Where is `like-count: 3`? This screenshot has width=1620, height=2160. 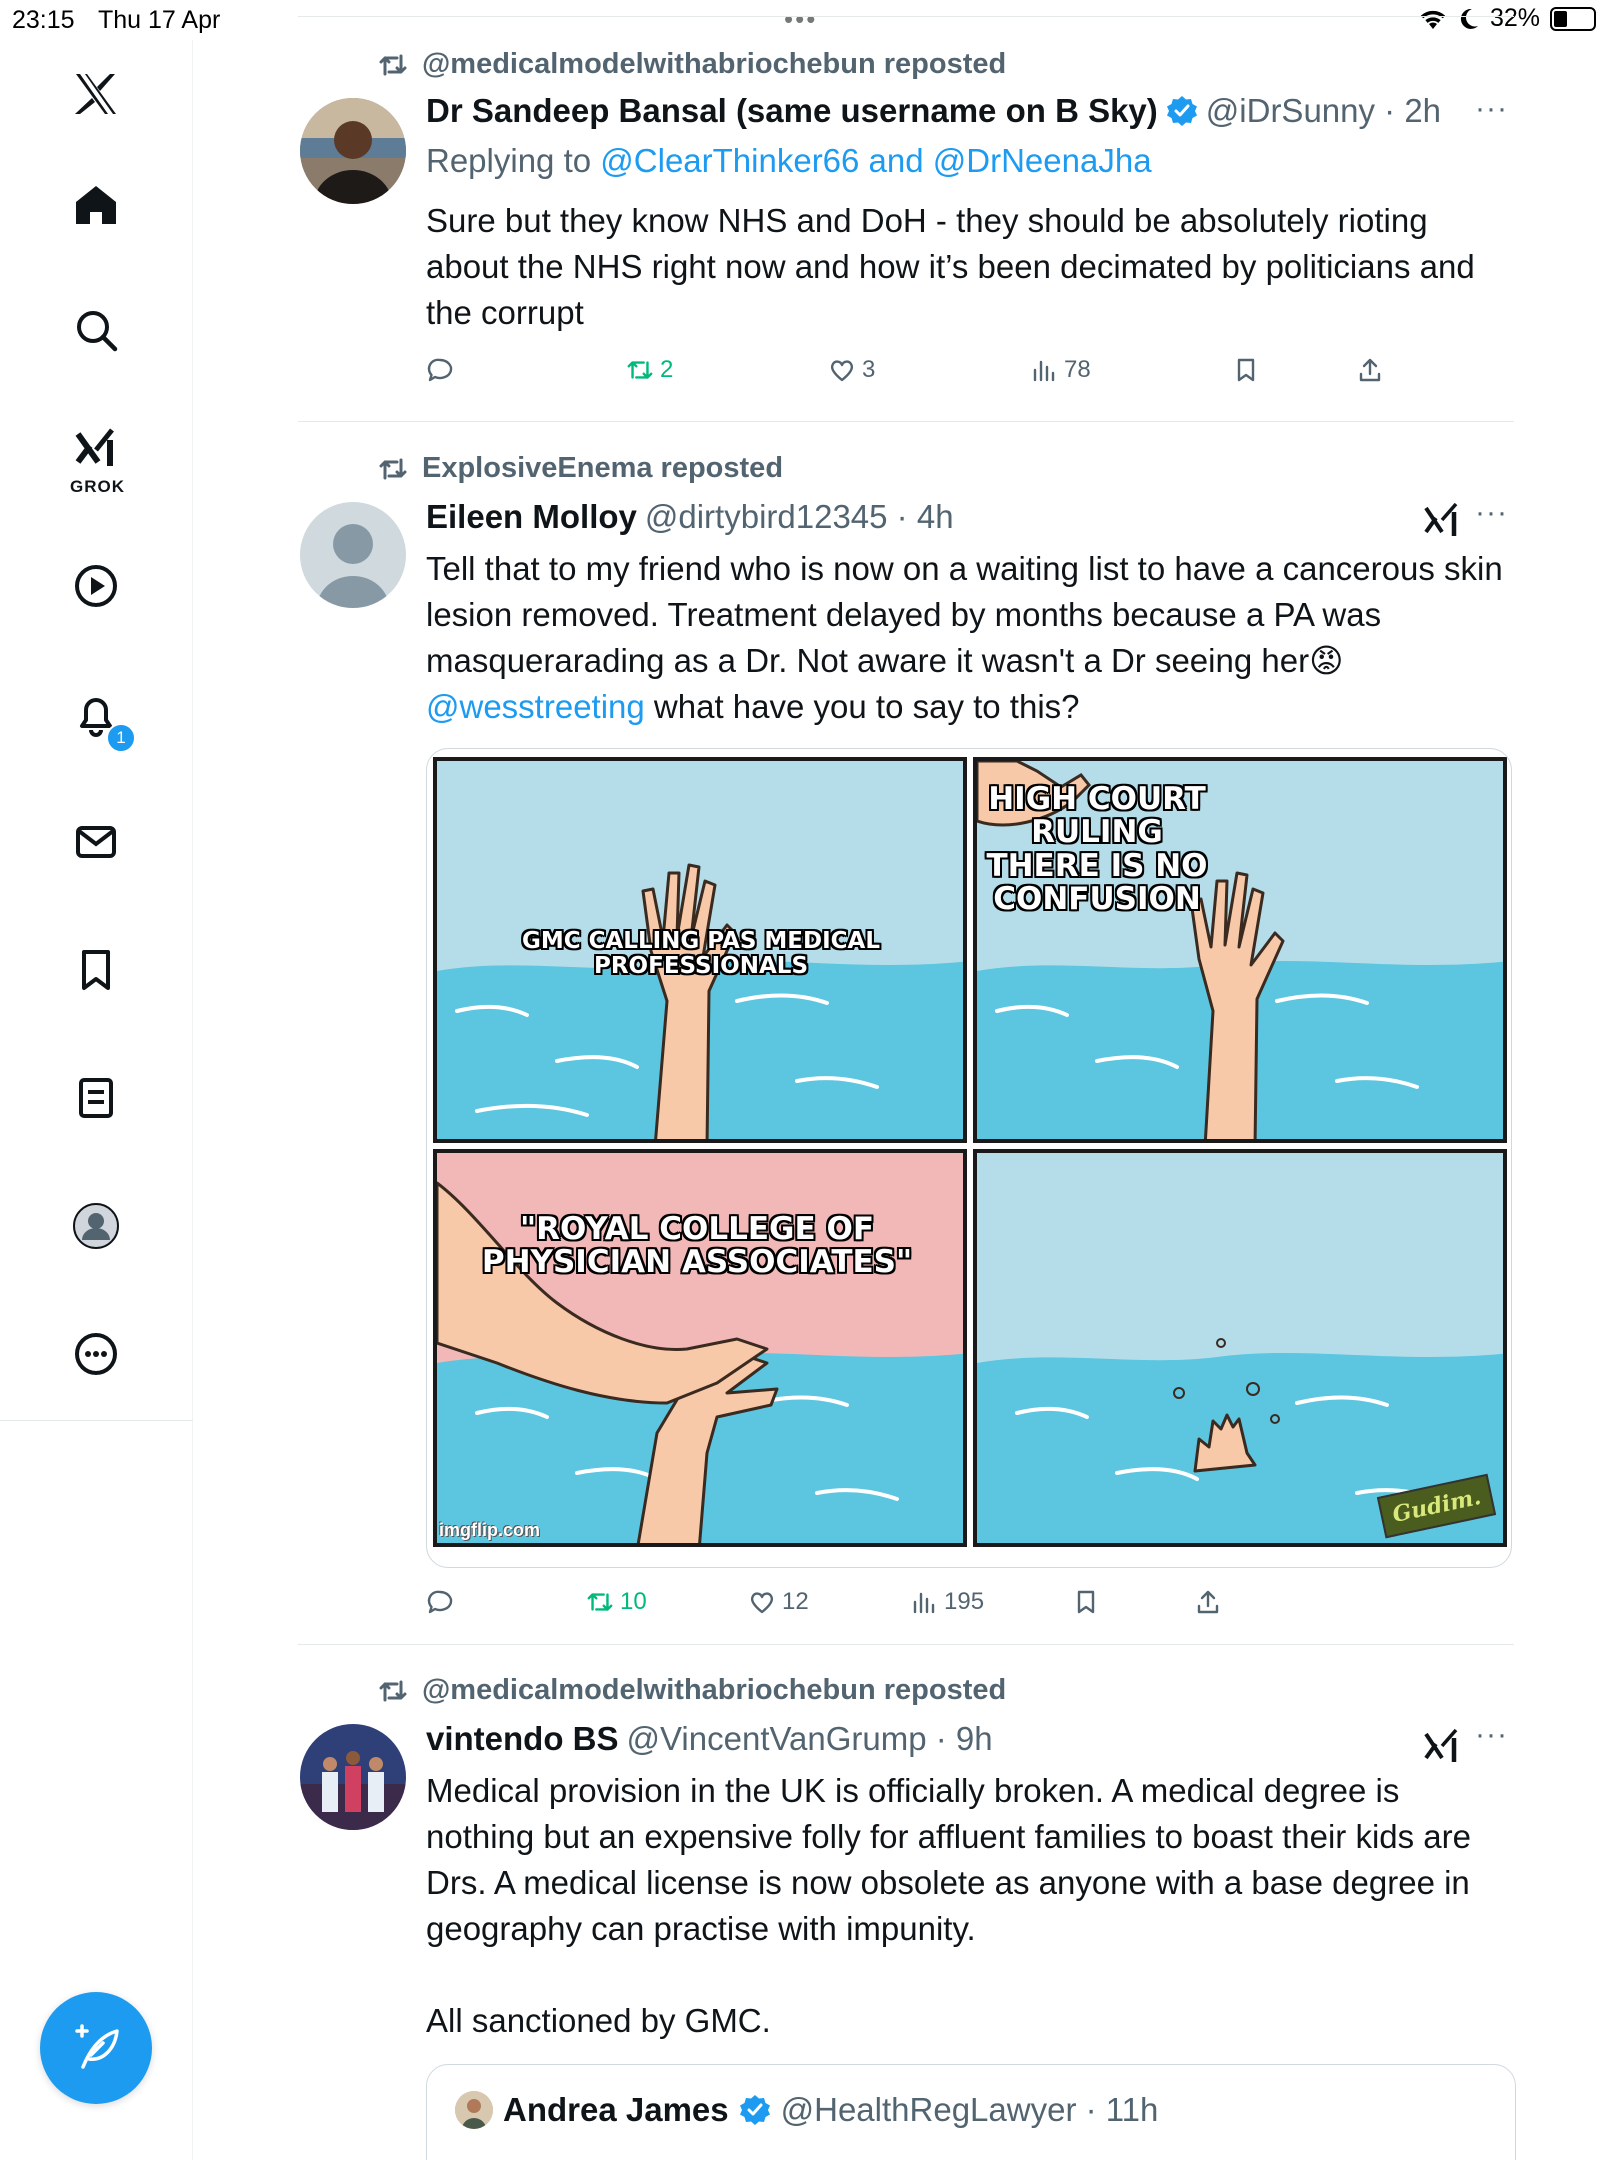
like-count: 3 is located at coordinates (869, 369).